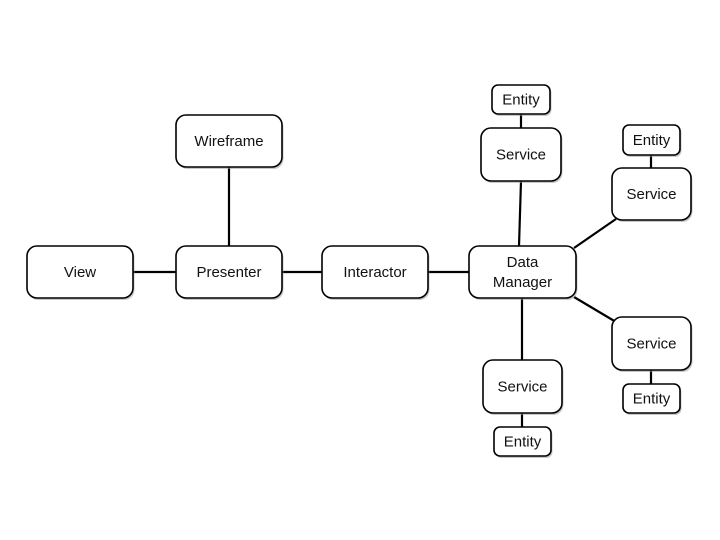  What do you see at coordinates (595, 309) in the screenshot?
I see `edge-data-manager-to-service-right-bottom` at bounding box center [595, 309].